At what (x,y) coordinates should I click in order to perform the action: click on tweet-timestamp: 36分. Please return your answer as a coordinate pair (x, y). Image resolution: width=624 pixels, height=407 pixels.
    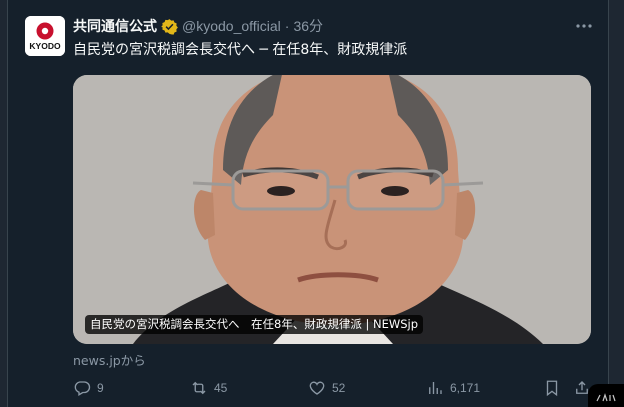
    Looking at the image, I should click on (308, 26).